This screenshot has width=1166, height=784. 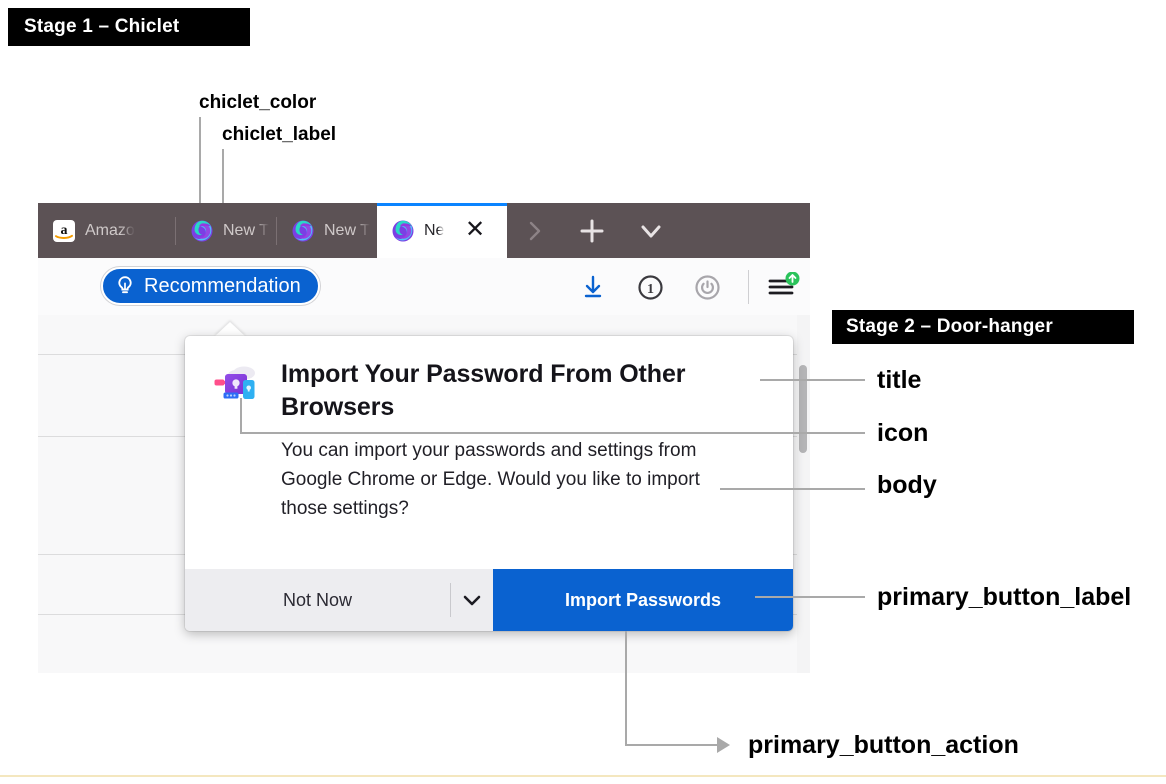 What do you see at coordinates (241, 415) in the screenshot?
I see `leader-icon-v` at bounding box center [241, 415].